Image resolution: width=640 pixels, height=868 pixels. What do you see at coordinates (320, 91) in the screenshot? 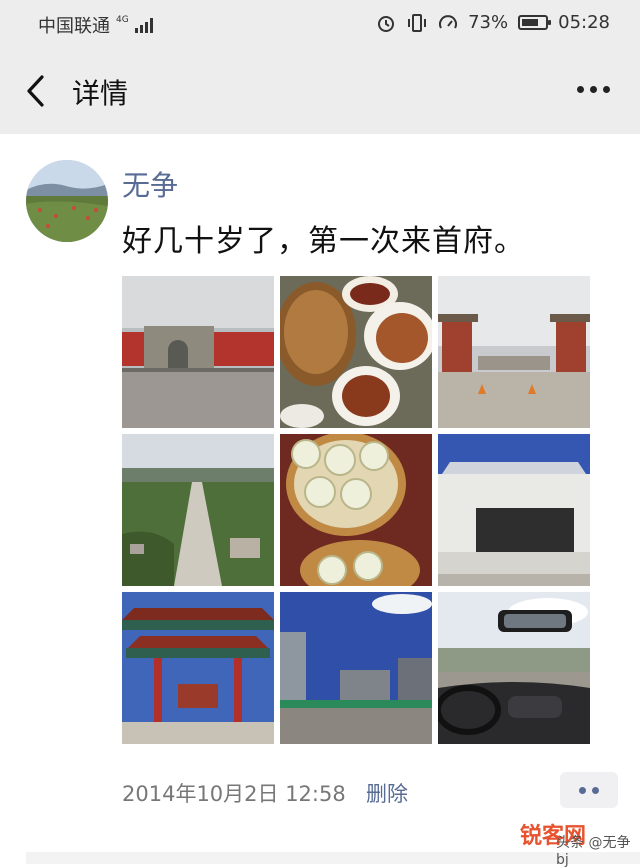
I see `nav-bar: 详情` at bounding box center [320, 91].